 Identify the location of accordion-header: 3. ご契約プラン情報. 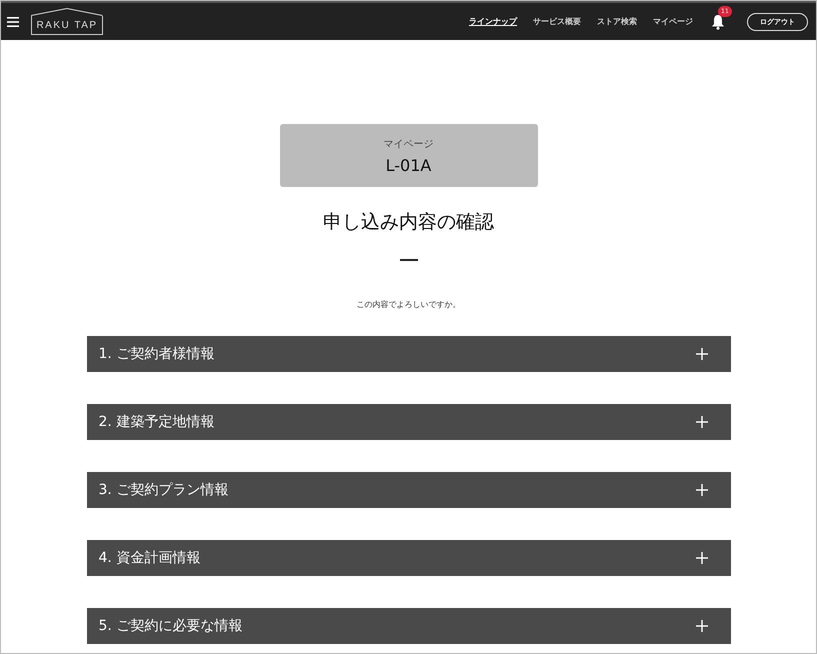
(408, 490).